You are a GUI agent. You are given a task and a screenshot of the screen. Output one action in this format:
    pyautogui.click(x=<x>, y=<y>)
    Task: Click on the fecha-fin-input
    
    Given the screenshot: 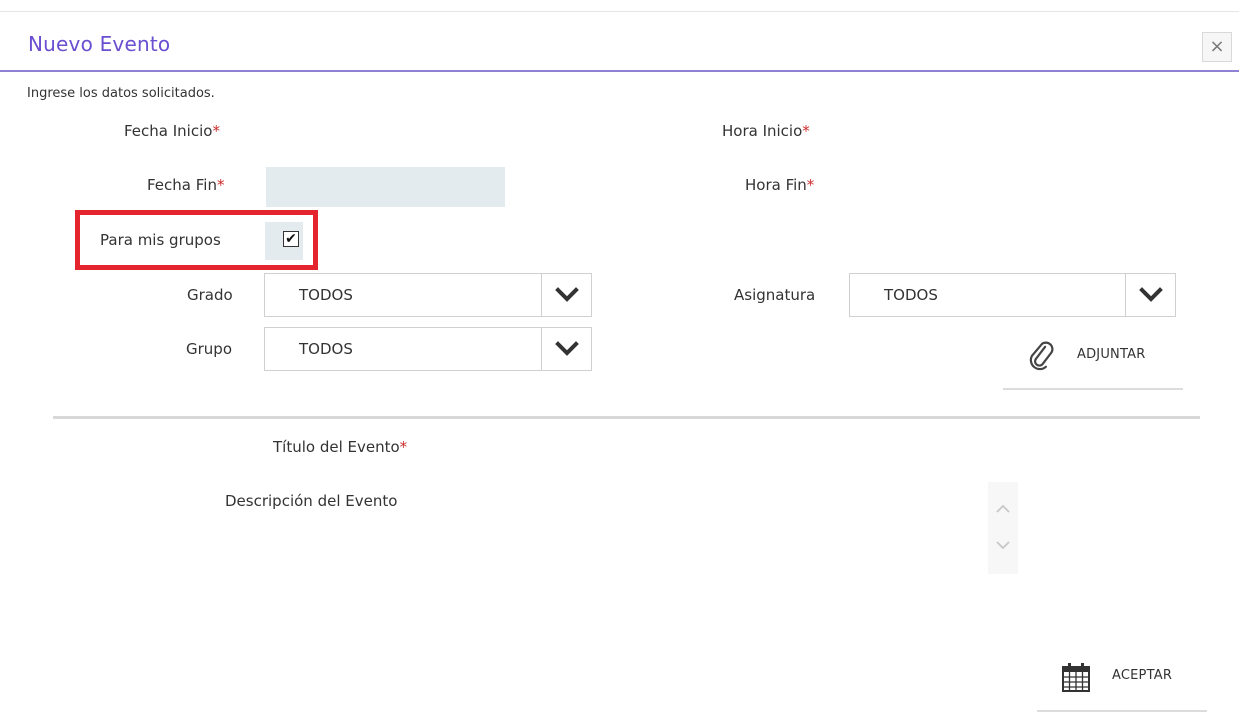 What is the action you would take?
    pyautogui.click(x=385, y=187)
    